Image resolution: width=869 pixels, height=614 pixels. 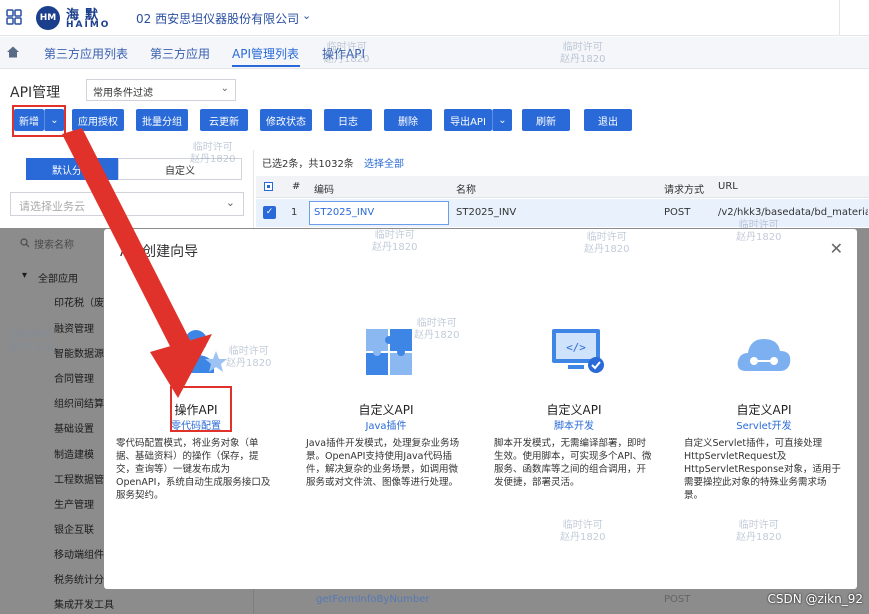 I want to click on column-header-url: URL, so click(x=728, y=186).